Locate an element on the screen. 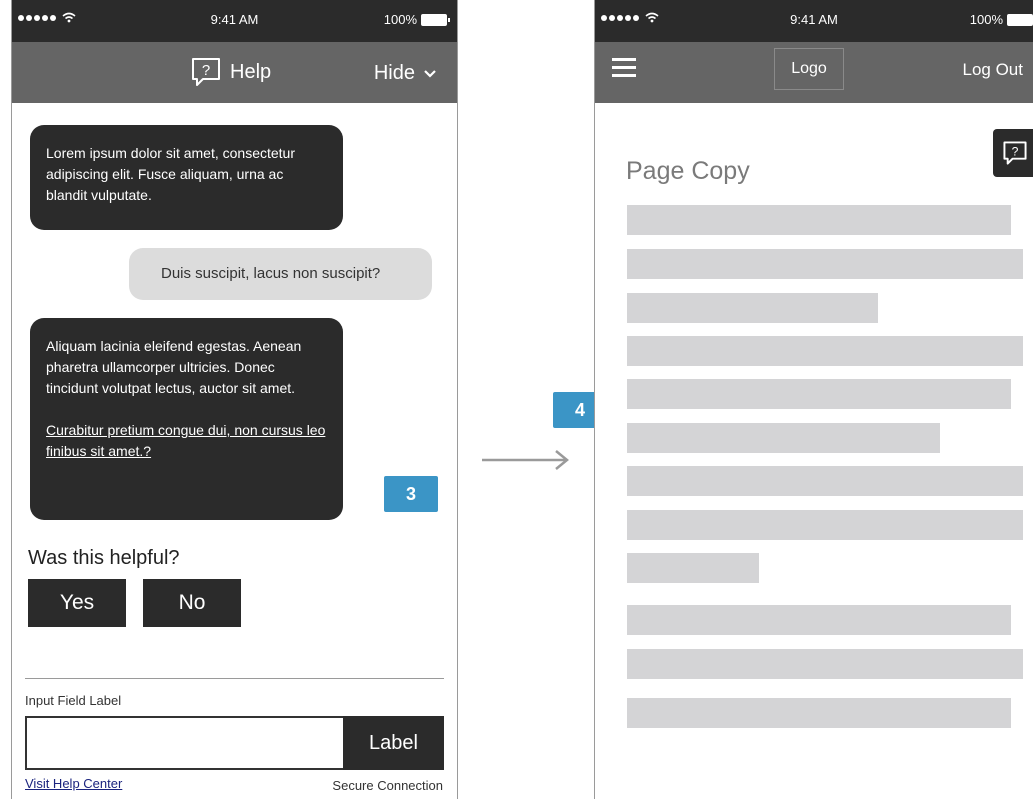 Image resolution: width=1033 pixels, height=799 pixels. yes-button: Yes is located at coordinates (77, 603).